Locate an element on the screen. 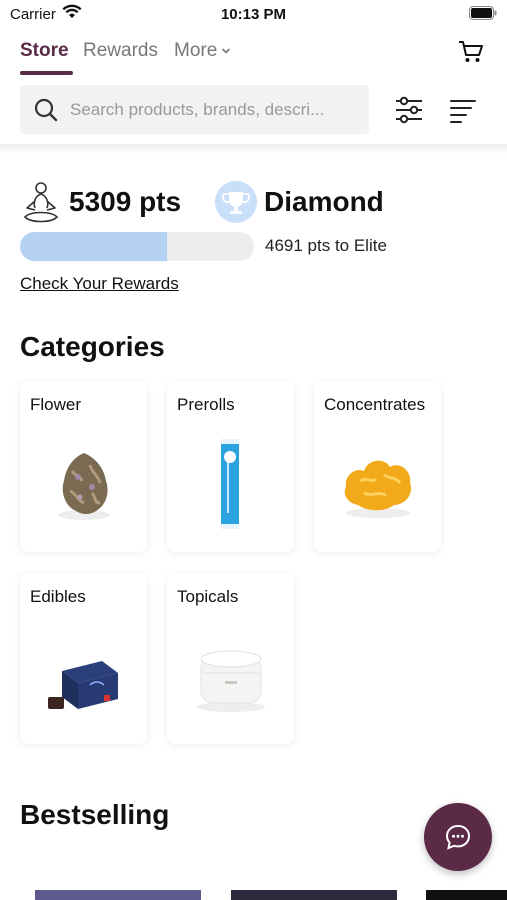  chat-icon is located at coordinates (458, 837).